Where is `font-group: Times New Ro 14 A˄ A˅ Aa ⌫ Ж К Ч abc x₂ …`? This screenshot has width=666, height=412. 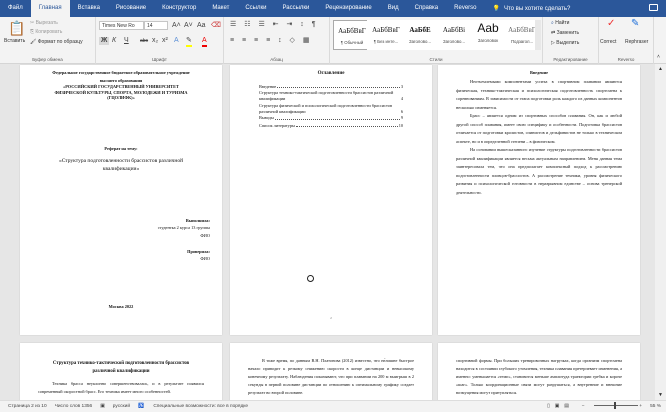
font-group: Times New Ro 14 A˄ A˅ Aa ⌫ Ж К Ч abc x₂ … is located at coordinates (160, 40).